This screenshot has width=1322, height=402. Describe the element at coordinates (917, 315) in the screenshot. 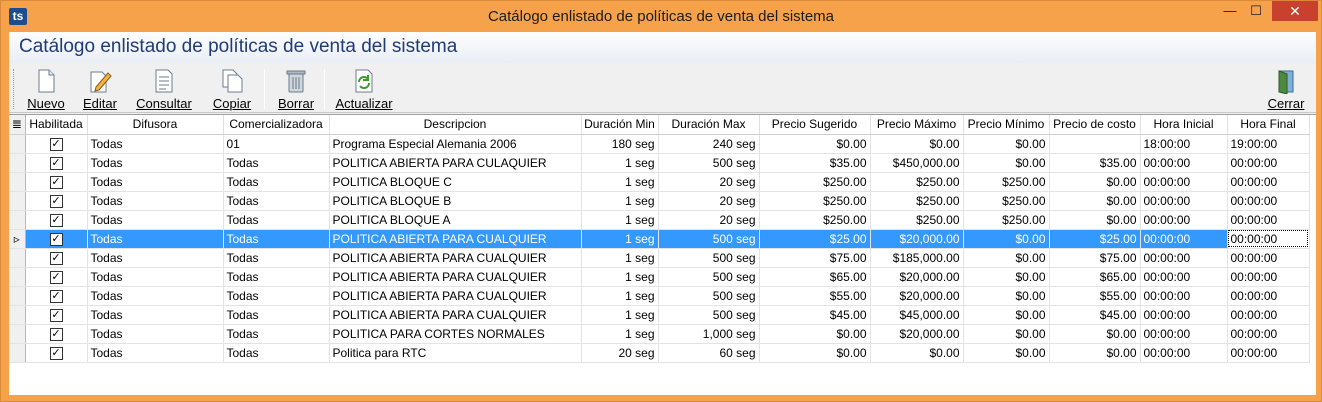

I see `table-cell: $45,000.00` at that location.